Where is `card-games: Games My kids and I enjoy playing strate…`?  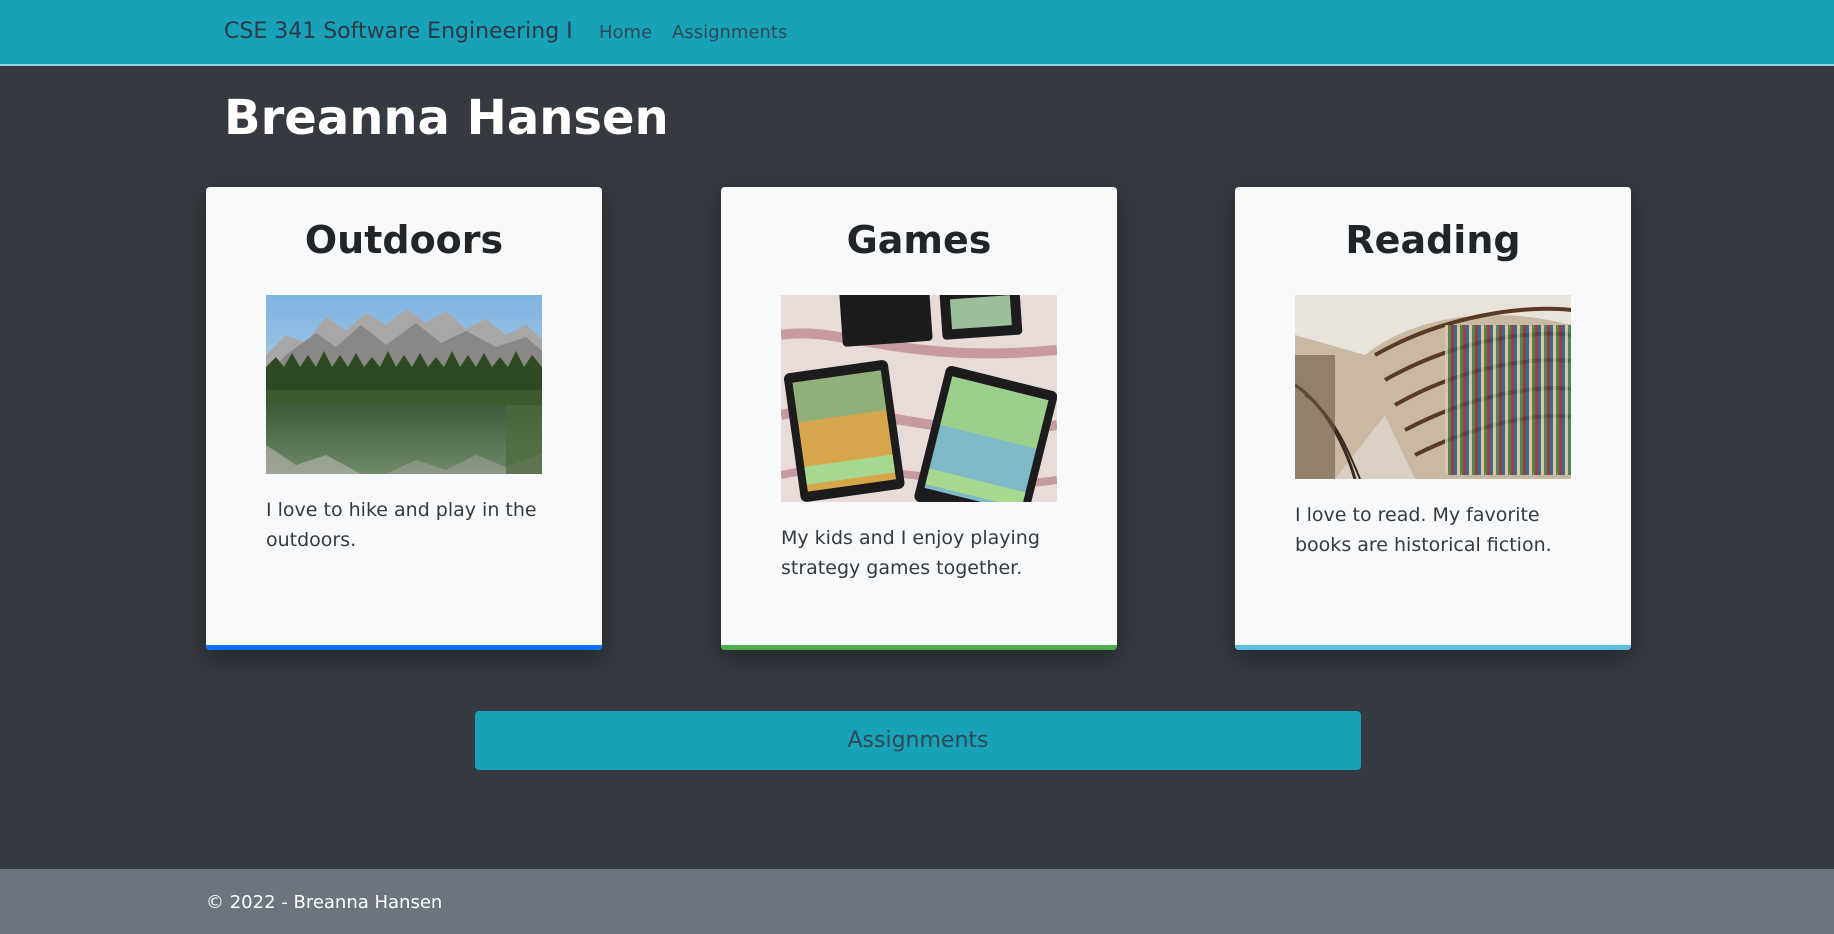 card-games: Games My kids and I enjoy playing strate… is located at coordinates (919, 418).